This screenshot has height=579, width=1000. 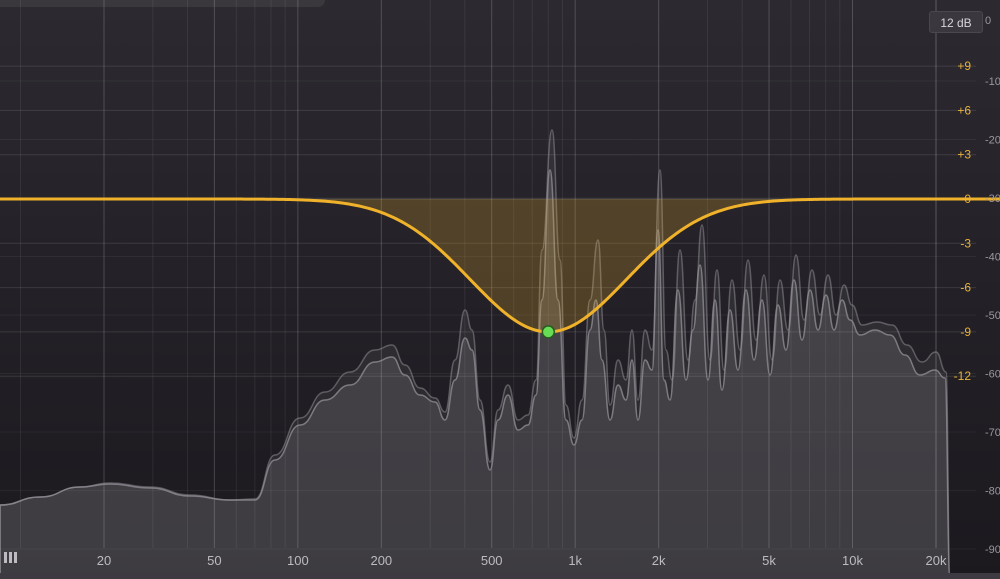 What do you see at coordinates (964, 66) in the screenshot?
I see `gain-tick-label: +9` at bounding box center [964, 66].